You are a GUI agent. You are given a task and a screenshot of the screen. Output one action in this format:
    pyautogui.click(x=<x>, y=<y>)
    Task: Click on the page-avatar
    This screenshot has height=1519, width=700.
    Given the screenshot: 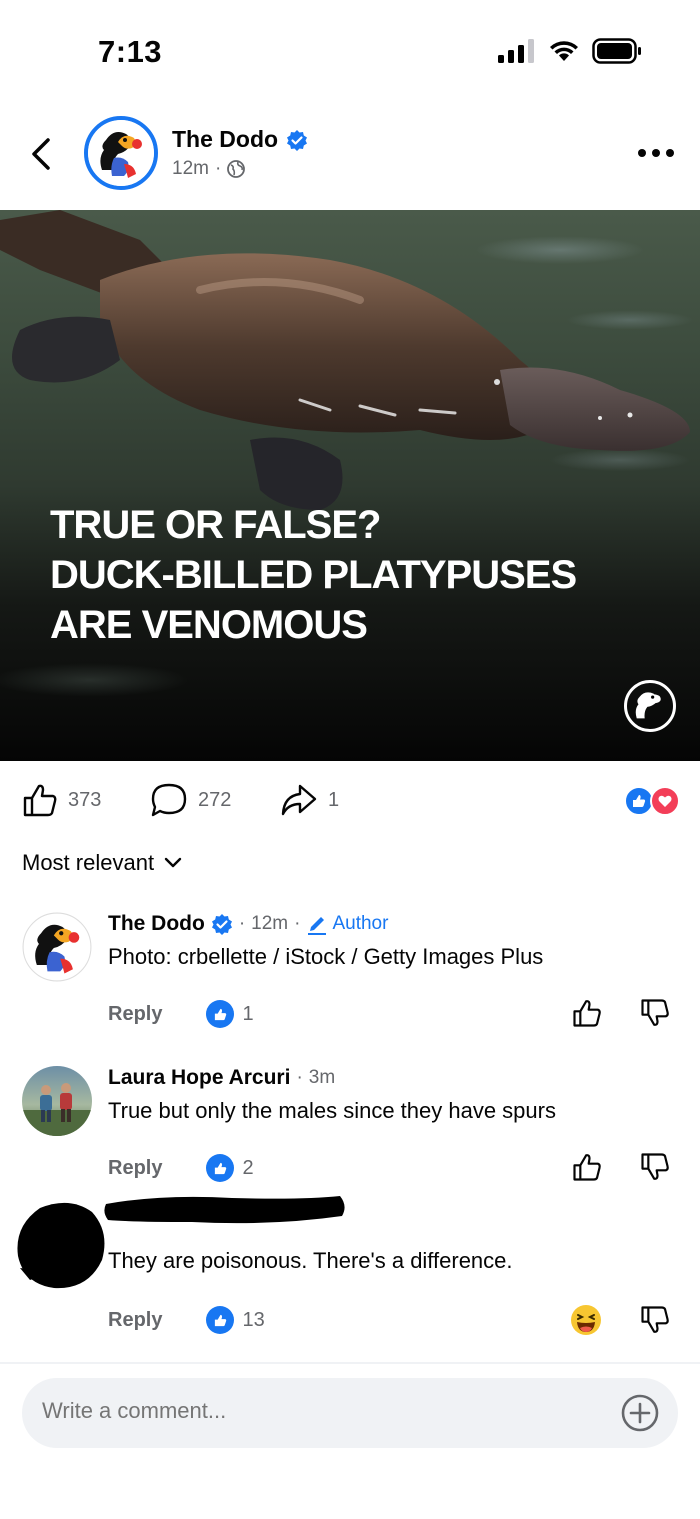 What is the action you would take?
    pyautogui.click(x=121, y=153)
    